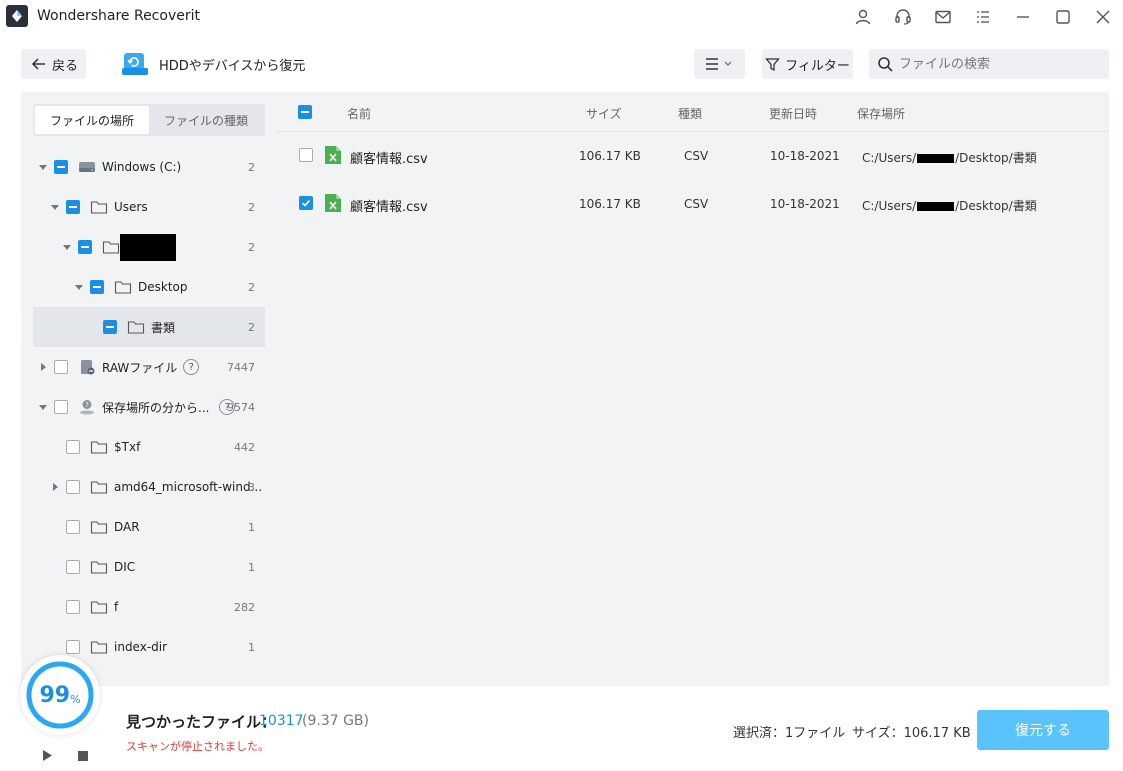 The image size is (1123, 771). I want to click on file-name: 顧客情報.csv, so click(389, 207).